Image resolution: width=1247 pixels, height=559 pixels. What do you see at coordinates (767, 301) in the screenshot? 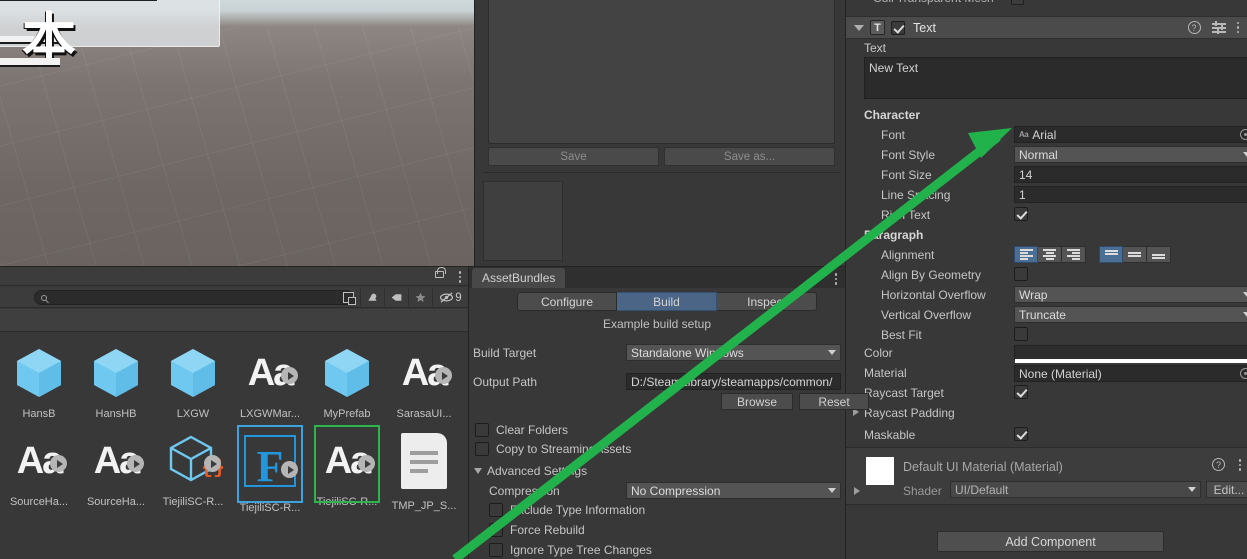
I see `tab-inspect: Inspect` at bounding box center [767, 301].